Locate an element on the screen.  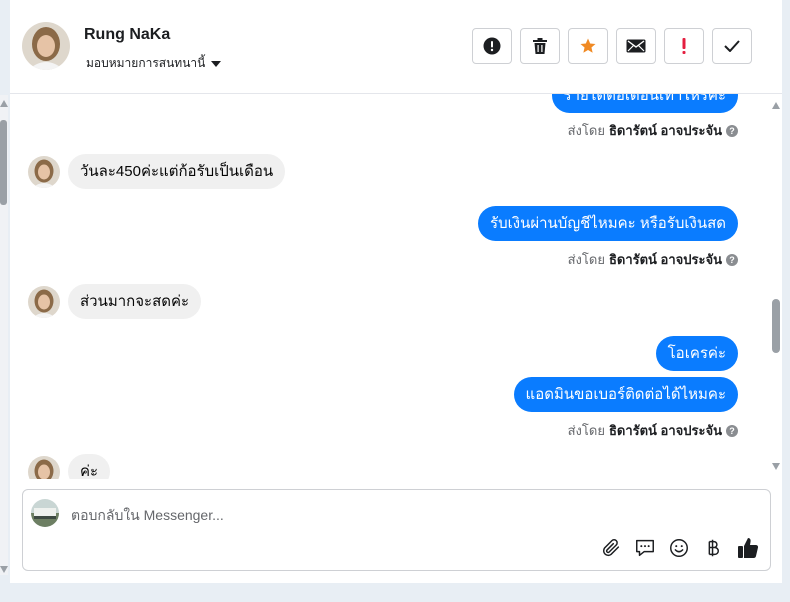
assign-label: มอบหมายการสนทนานี้ is located at coordinates (146, 63).